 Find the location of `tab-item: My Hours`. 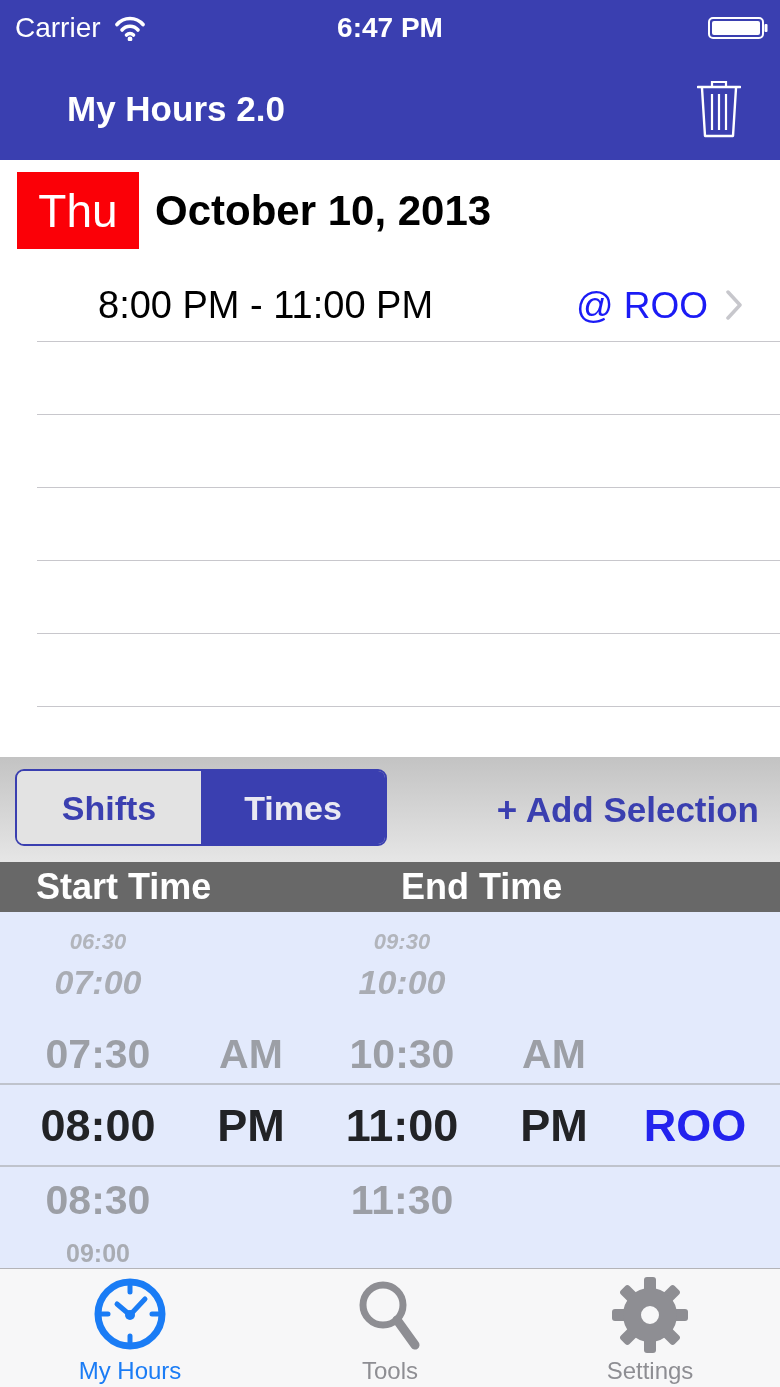

tab-item: My Hours is located at coordinates (130, 1328).